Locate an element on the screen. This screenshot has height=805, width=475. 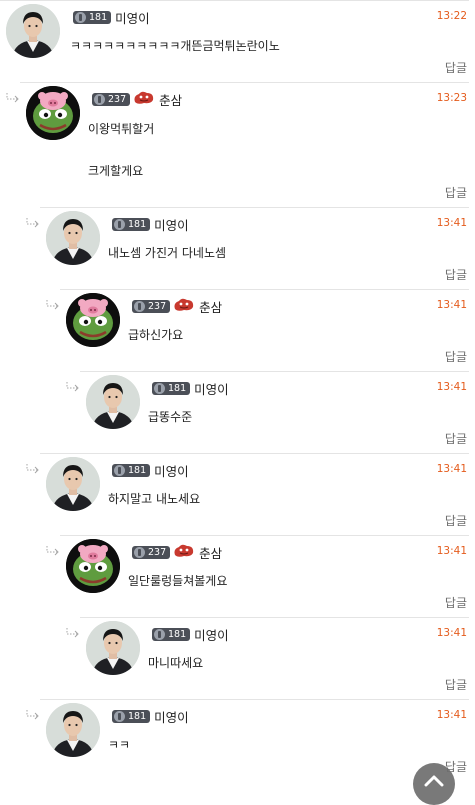
comment-text: ㅋㅋ is located at coordinates (119, 745).